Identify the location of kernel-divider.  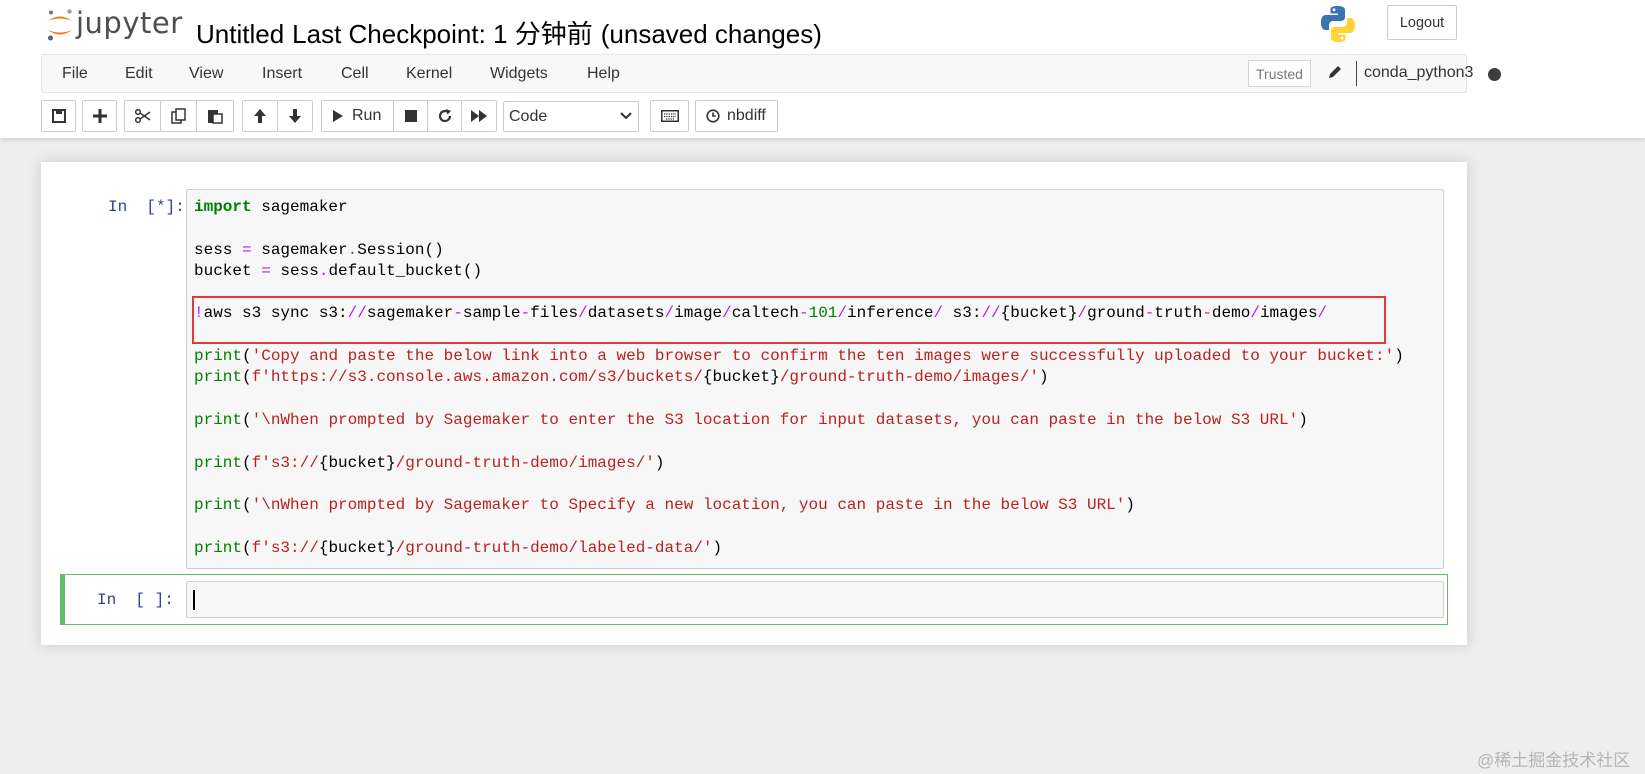
(1356, 73).